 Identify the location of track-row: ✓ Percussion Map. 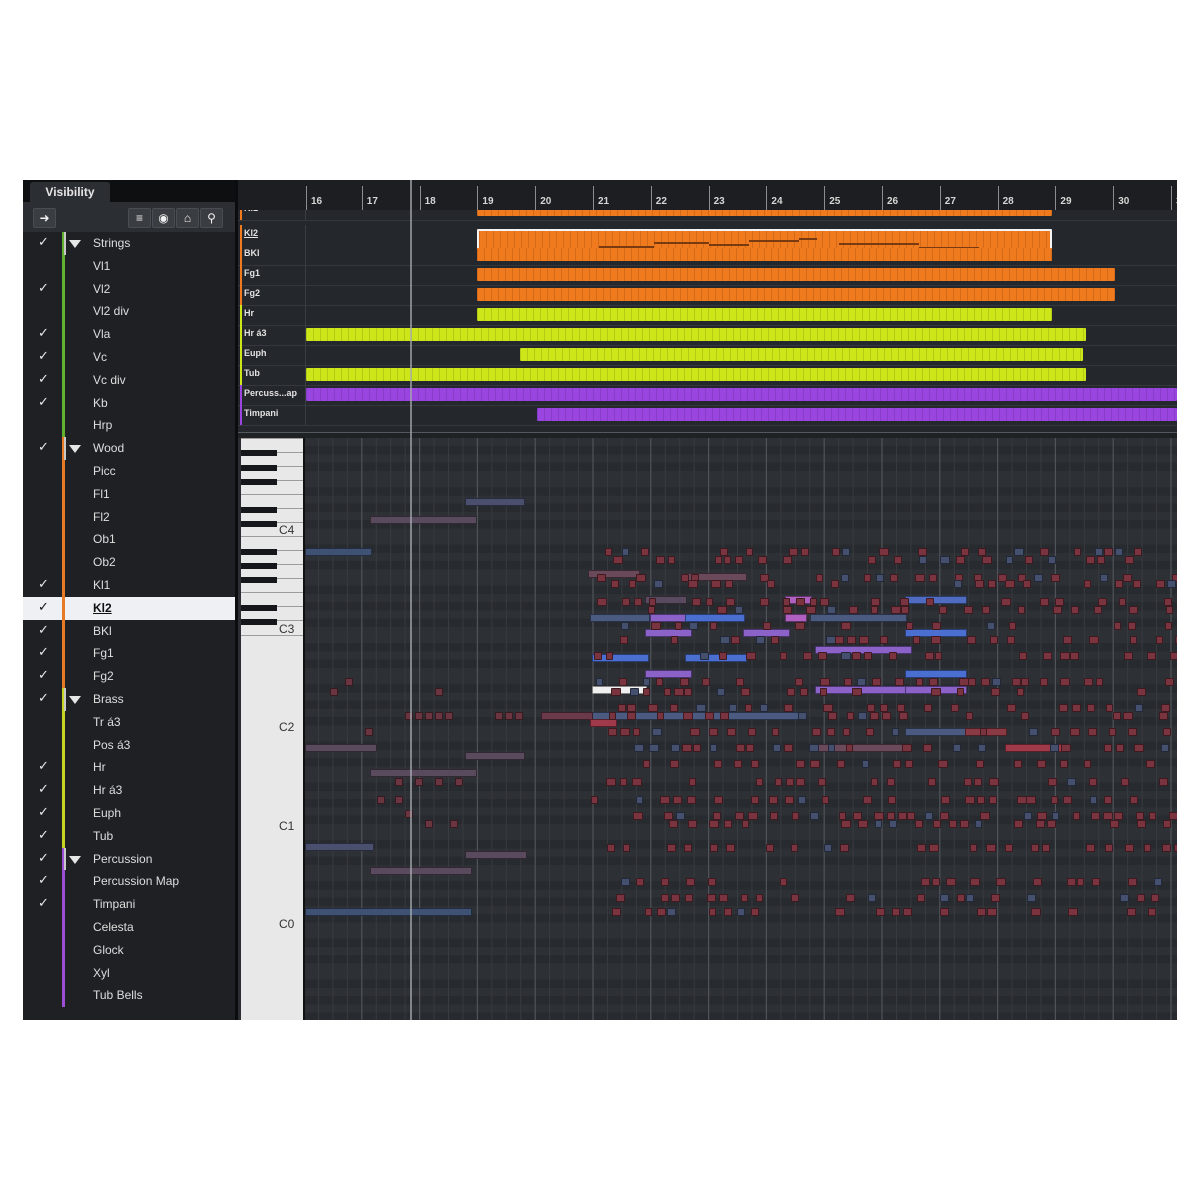
(129, 882).